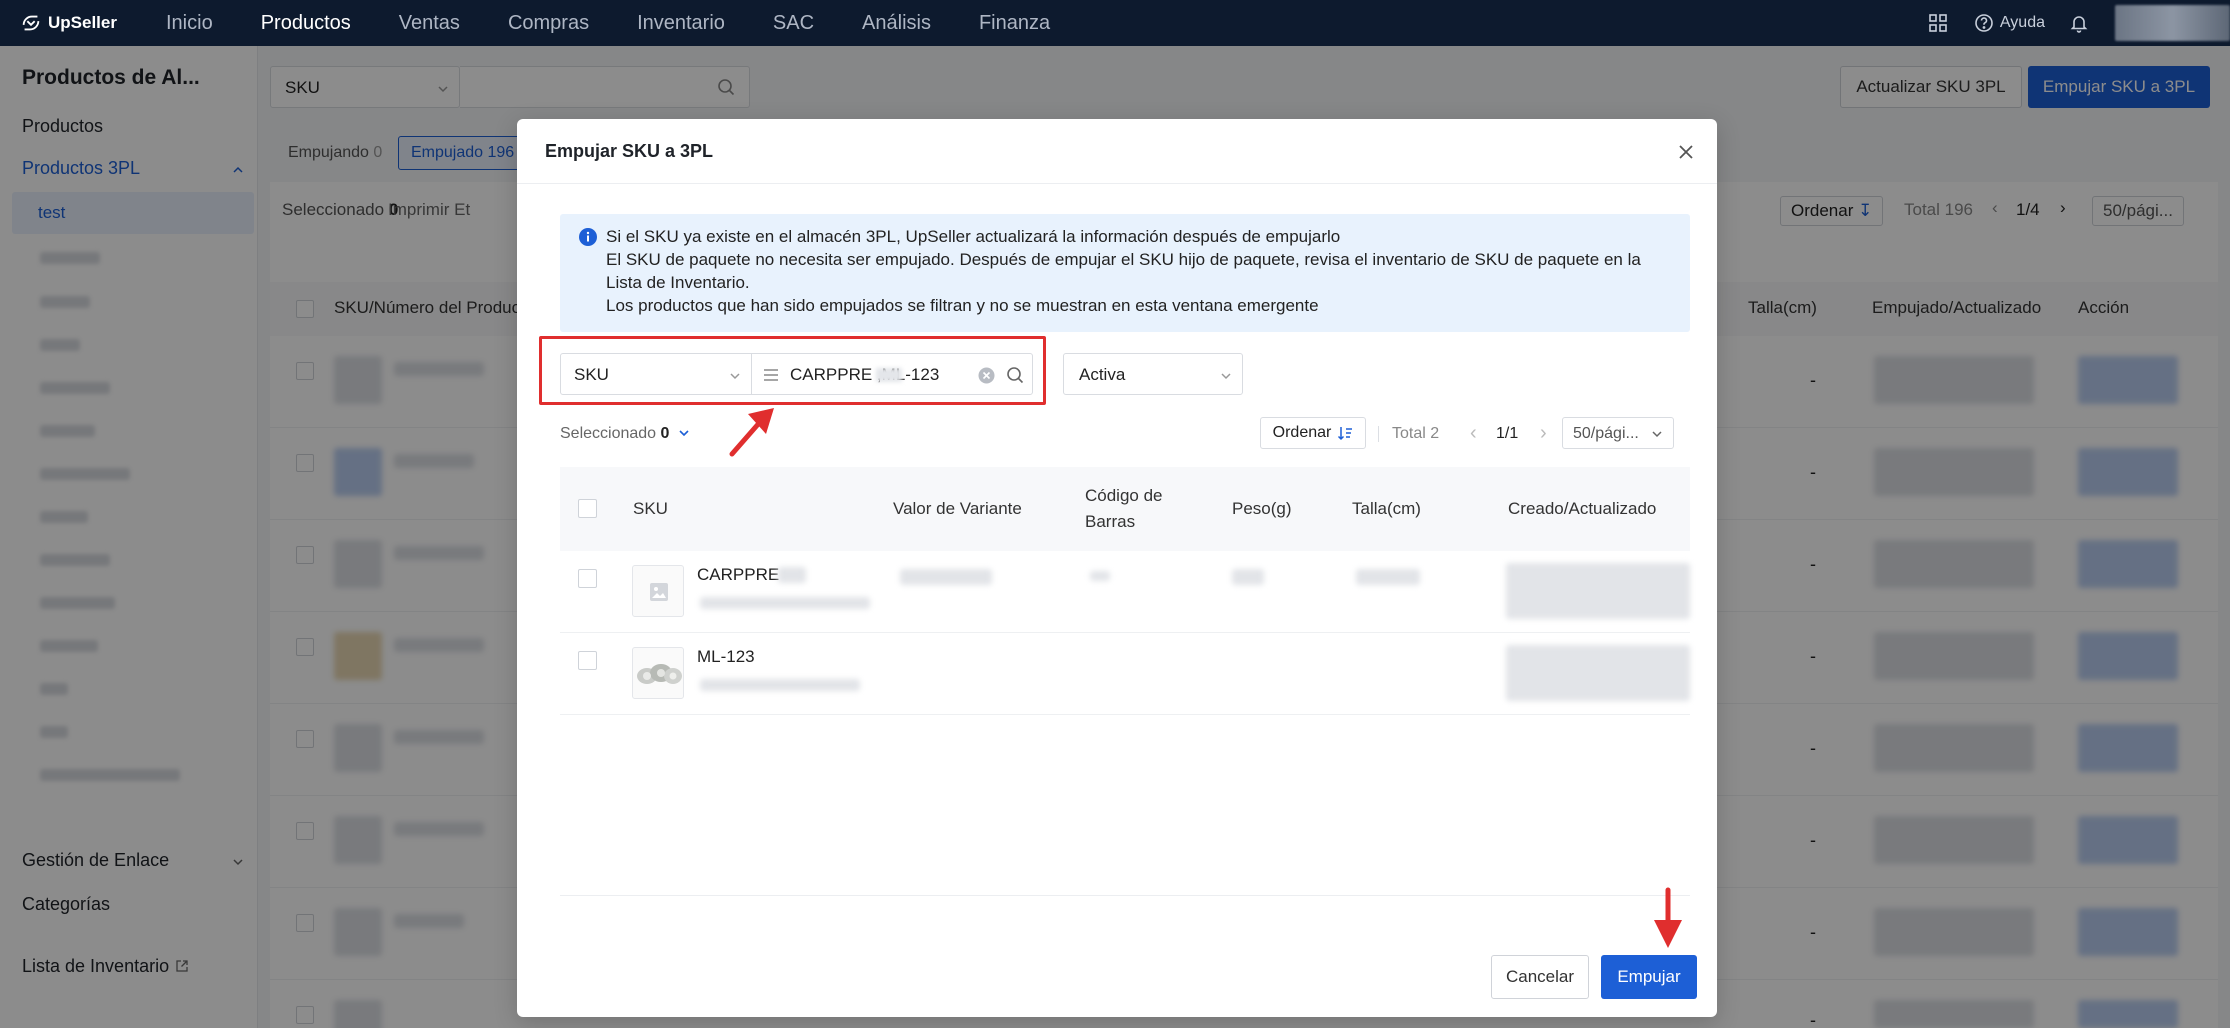 This screenshot has height=1028, width=2230. What do you see at coordinates (1153, 374) in the screenshot?
I see `status-select: Activa` at bounding box center [1153, 374].